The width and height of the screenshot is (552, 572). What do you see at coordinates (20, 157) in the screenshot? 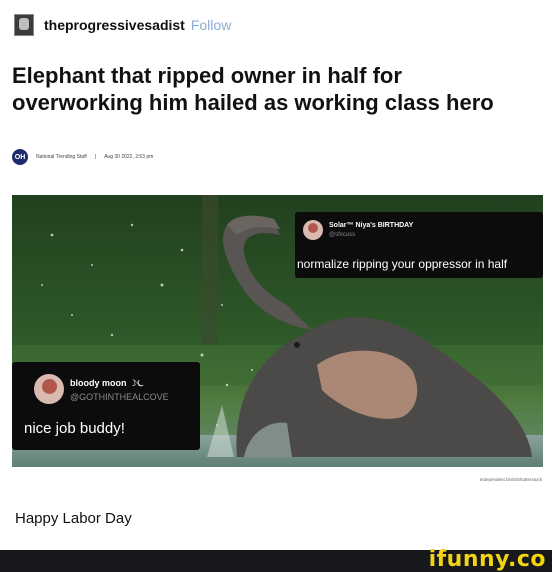
I see `source-logo-icon: OH` at bounding box center [20, 157].